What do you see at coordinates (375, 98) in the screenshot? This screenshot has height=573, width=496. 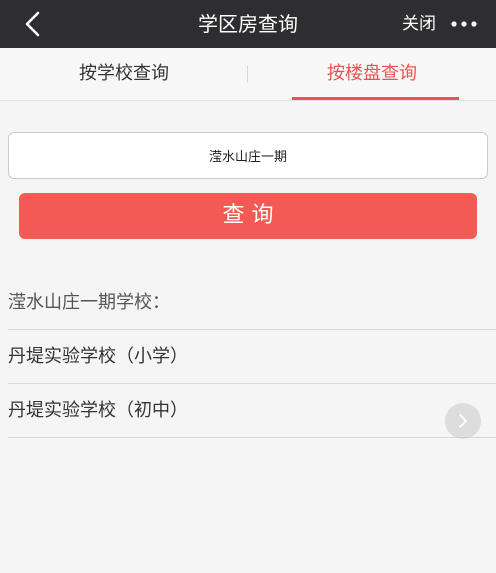 I see `active-tab-indicator` at bounding box center [375, 98].